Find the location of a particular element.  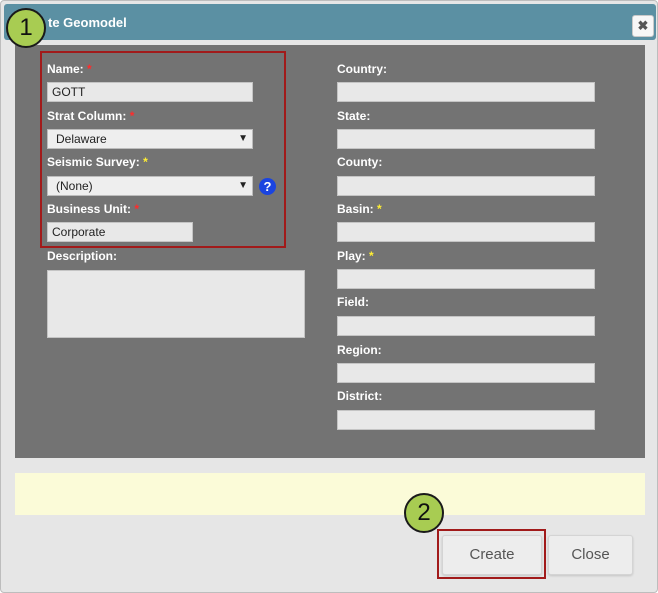

description-textarea is located at coordinates (176, 304).